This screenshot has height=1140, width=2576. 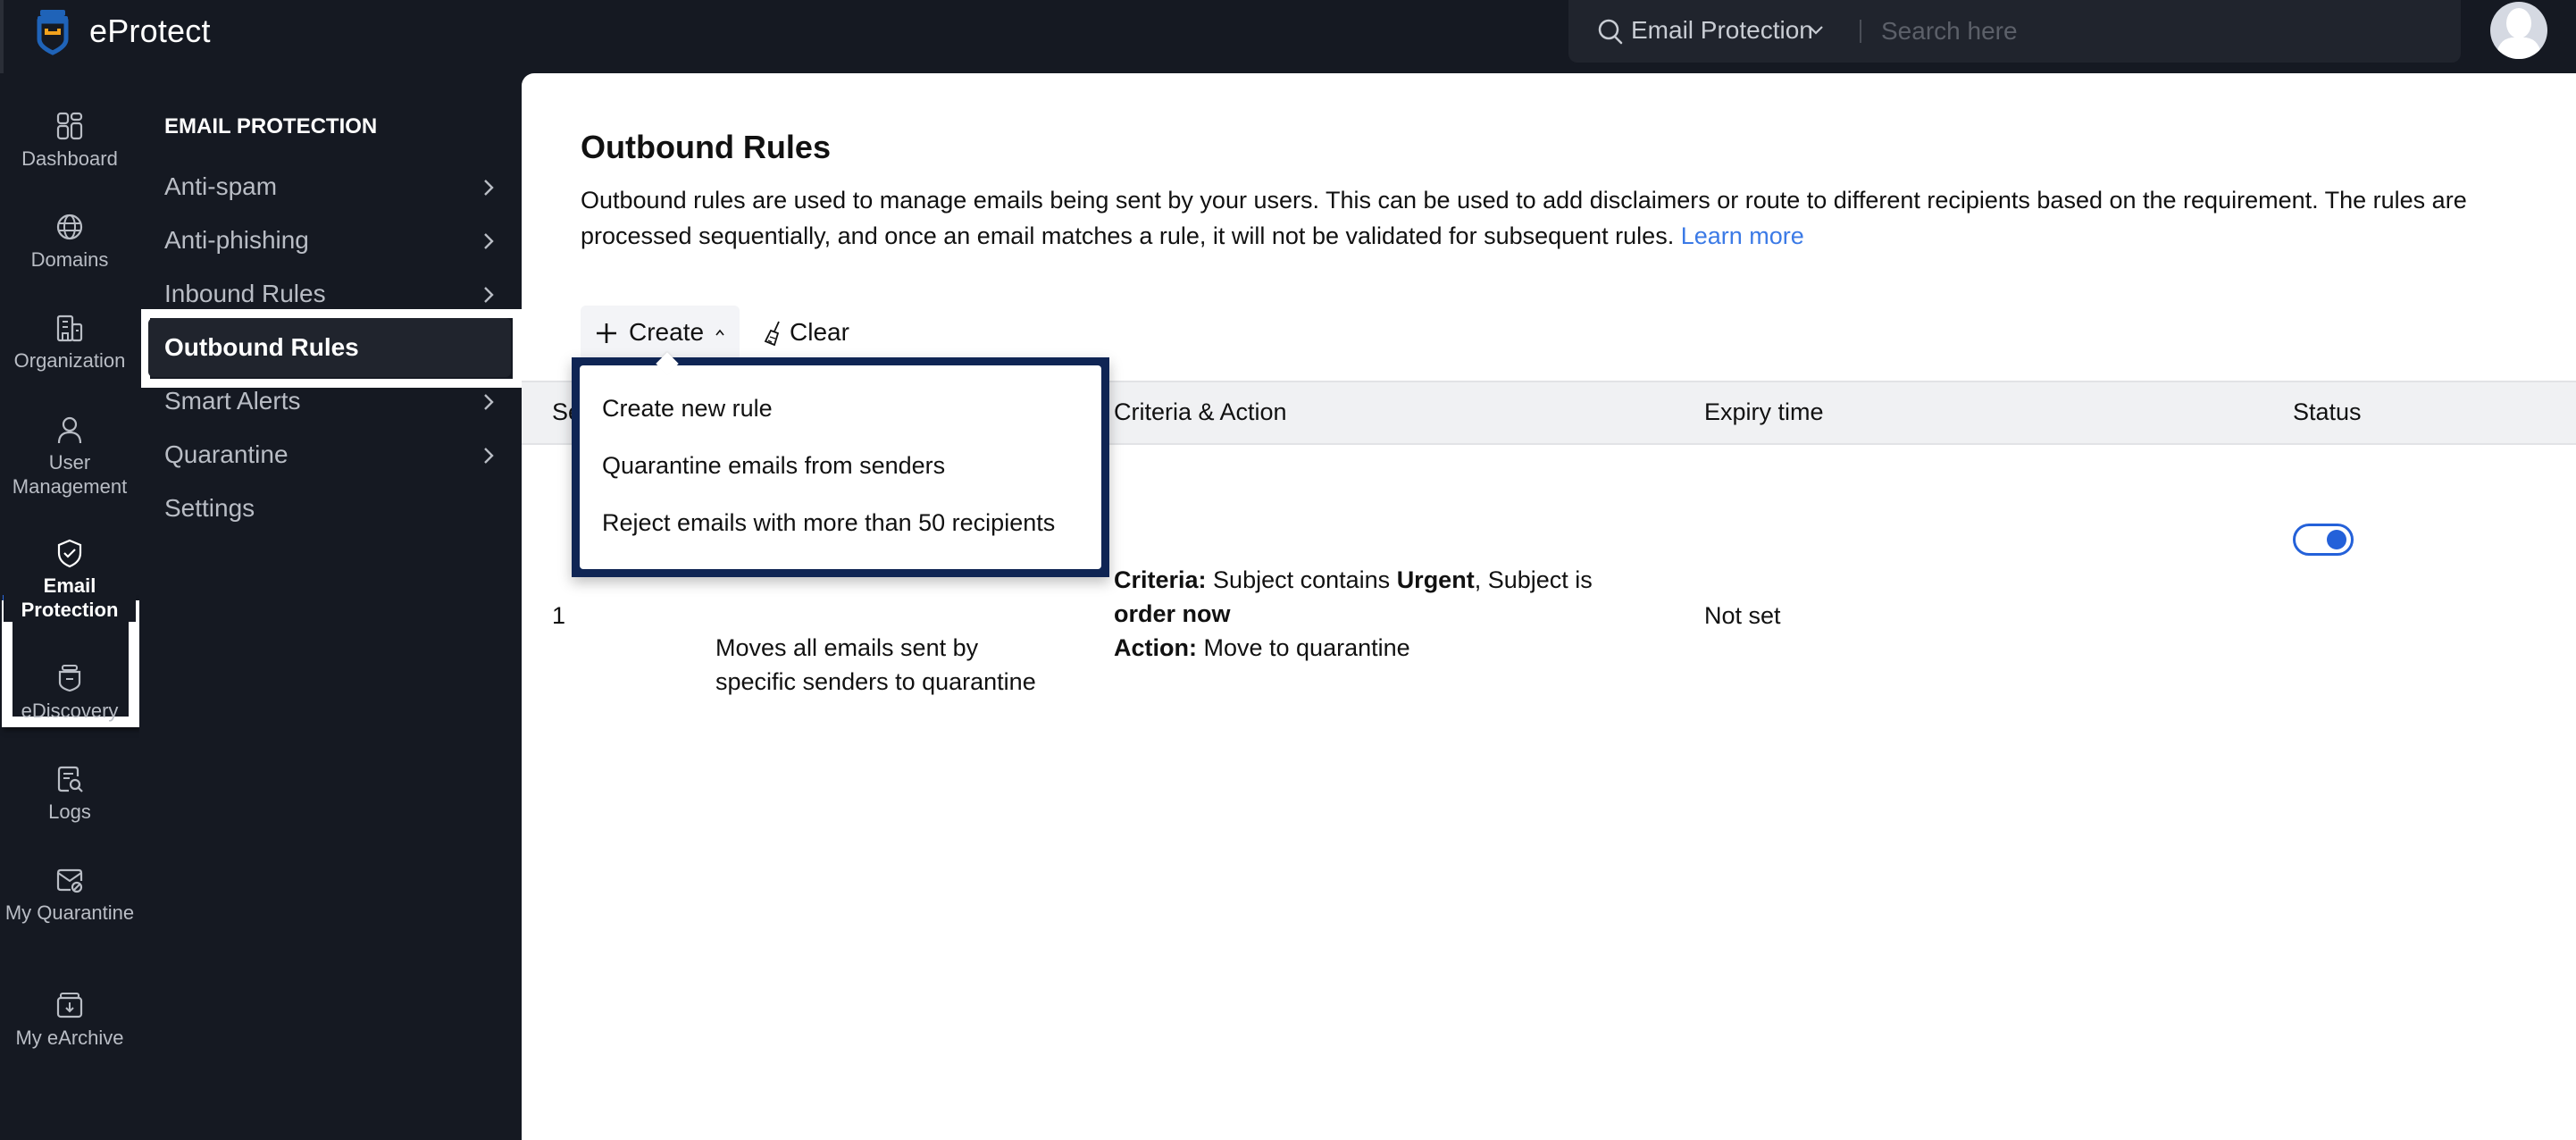 I want to click on top-bar: eProtect Email Protection, so click(x=1288, y=36).